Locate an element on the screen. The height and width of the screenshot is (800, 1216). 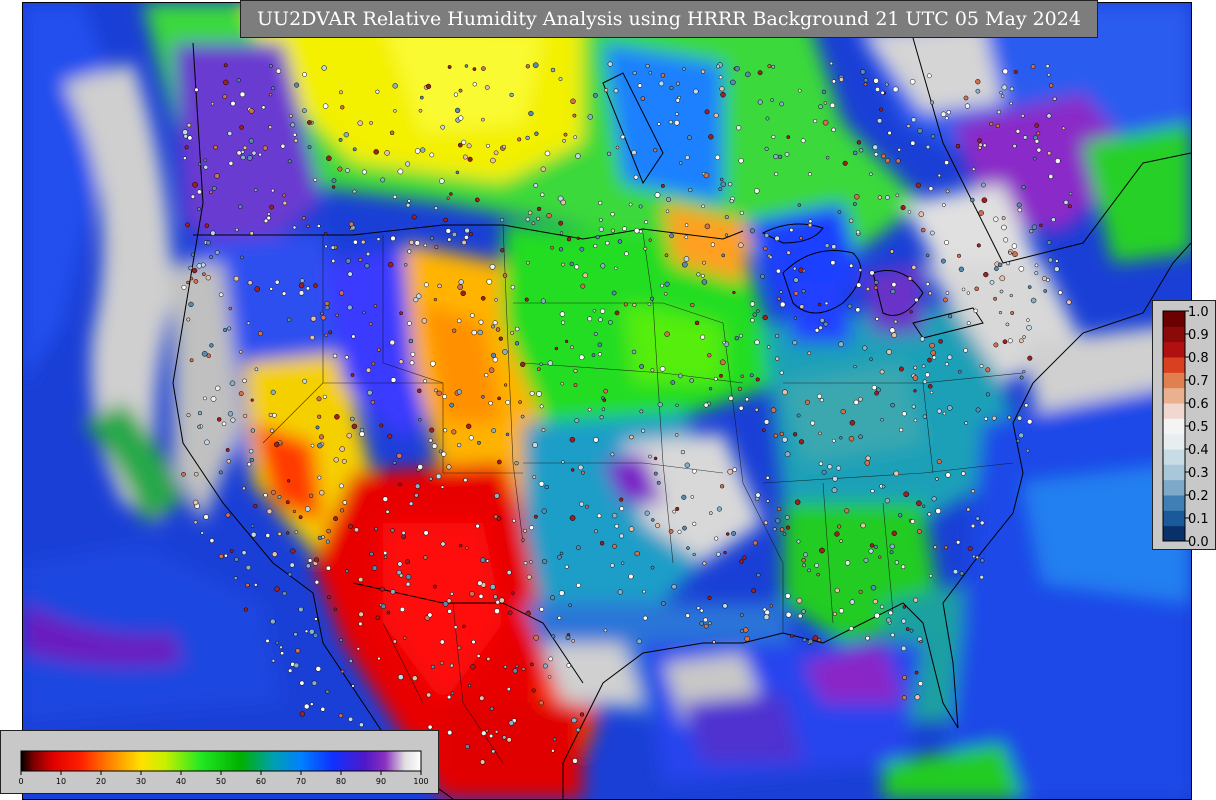
error-colorbar-tick: 0.7 is located at coordinates (1198, 381).